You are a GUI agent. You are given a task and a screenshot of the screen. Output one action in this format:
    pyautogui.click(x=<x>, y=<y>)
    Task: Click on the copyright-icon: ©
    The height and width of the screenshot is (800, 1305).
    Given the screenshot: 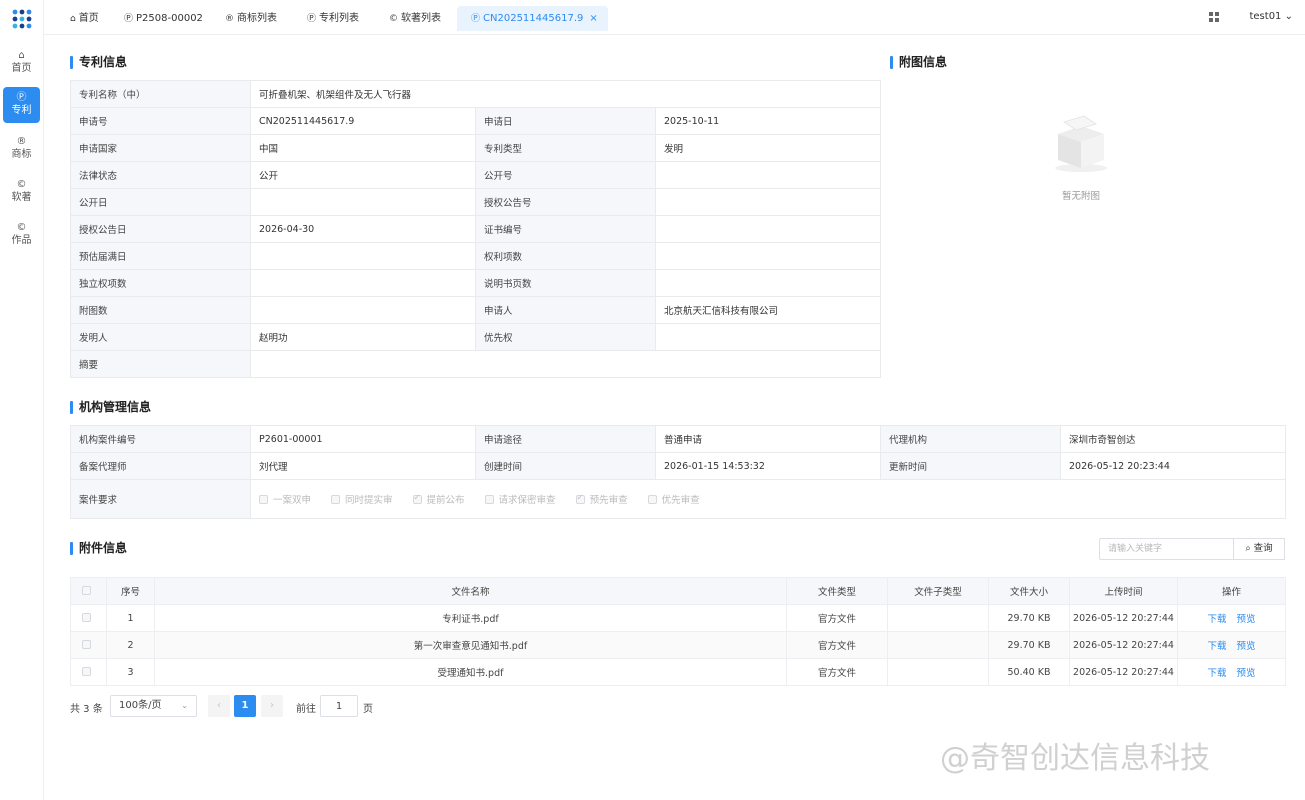 What is the action you would take?
    pyautogui.click(x=393, y=19)
    